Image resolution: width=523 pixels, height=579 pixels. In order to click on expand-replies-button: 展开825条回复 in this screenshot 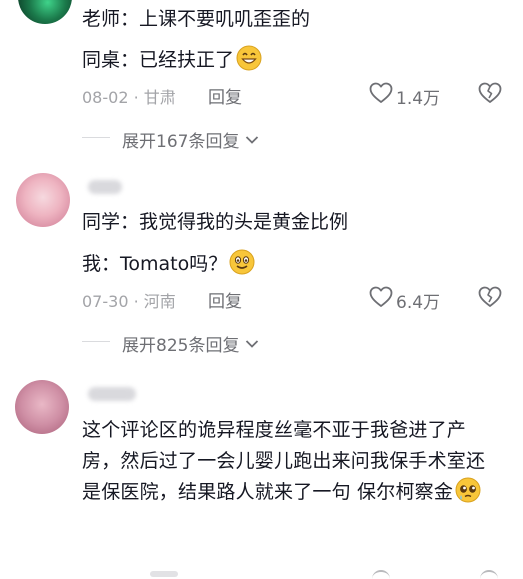, I will do `click(190, 343)`.